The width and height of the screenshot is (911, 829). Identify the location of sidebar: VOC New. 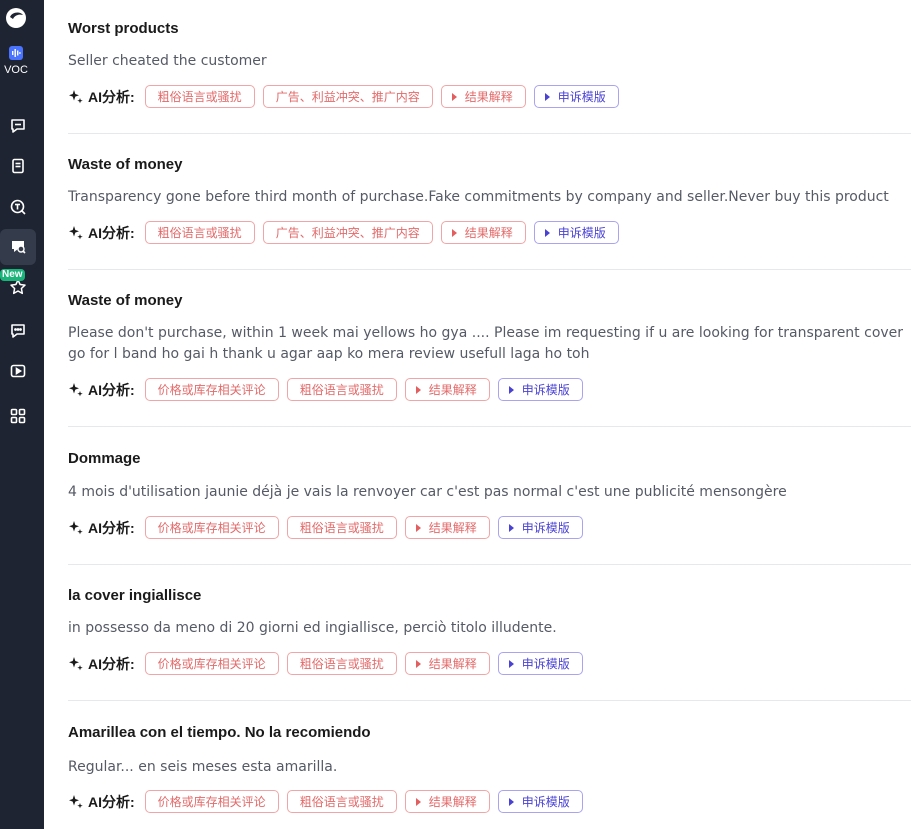
(22, 414).